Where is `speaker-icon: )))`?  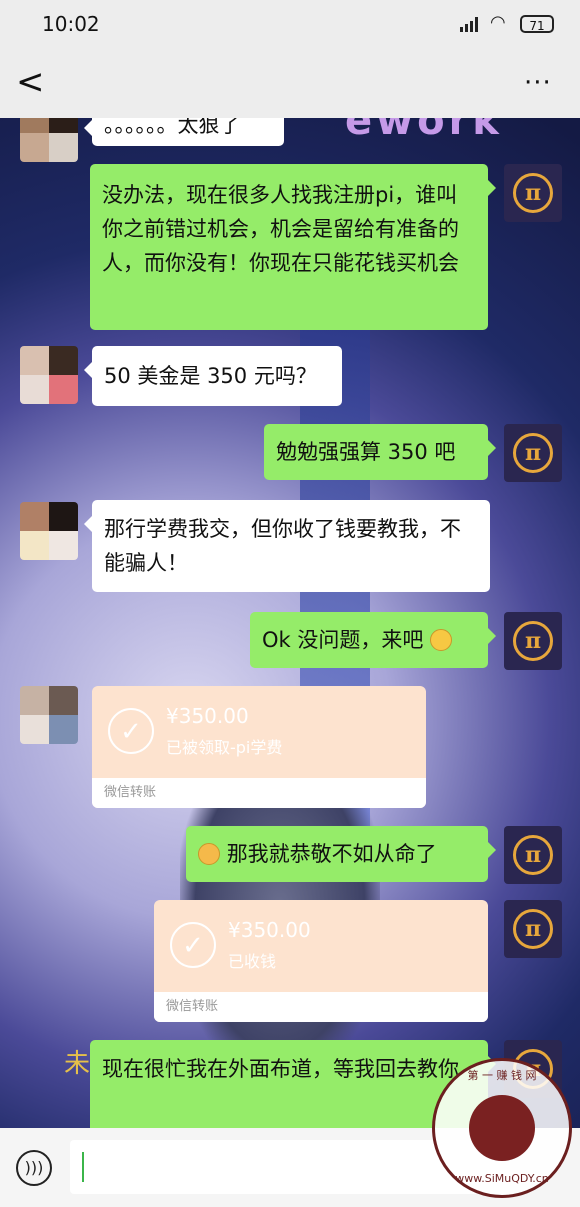
speaker-icon: ))) is located at coordinates (34, 1168).